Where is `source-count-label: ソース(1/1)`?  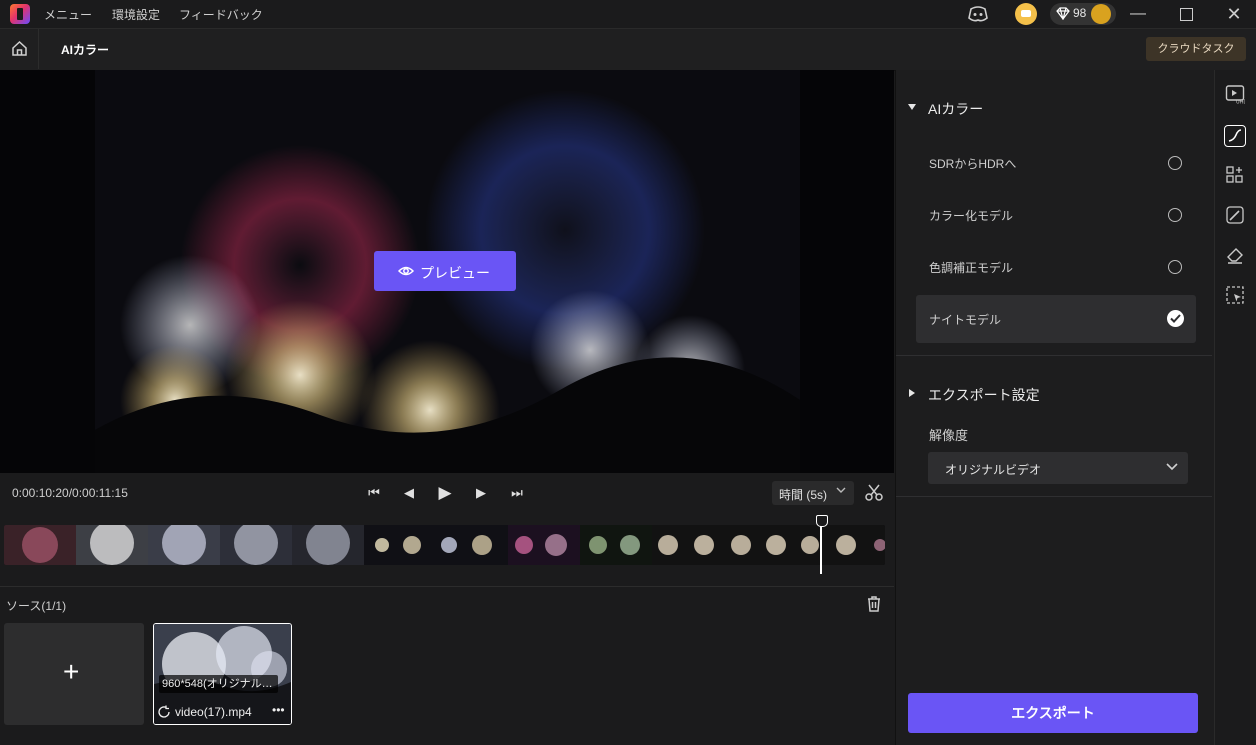 source-count-label: ソース(1/1) is located at coordinates (36, 606).